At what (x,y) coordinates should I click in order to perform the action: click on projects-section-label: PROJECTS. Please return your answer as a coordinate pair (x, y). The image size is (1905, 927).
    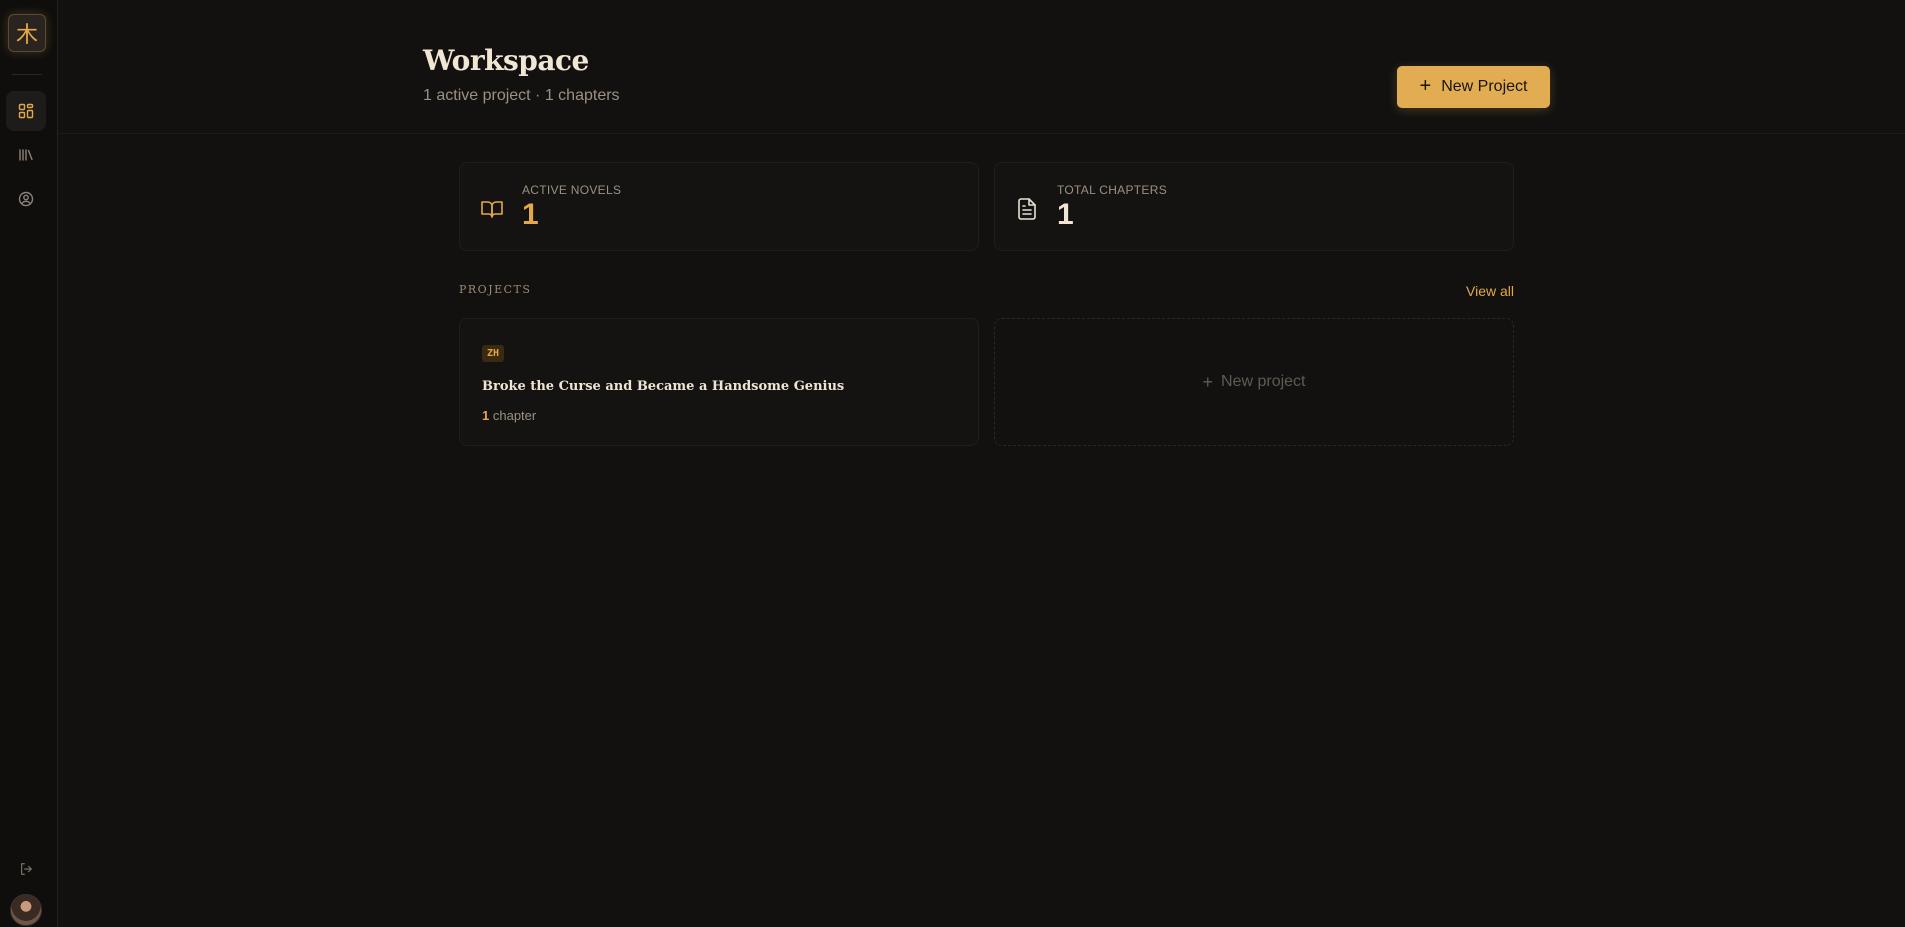
    Looking at the image, I should click on (495, 289).